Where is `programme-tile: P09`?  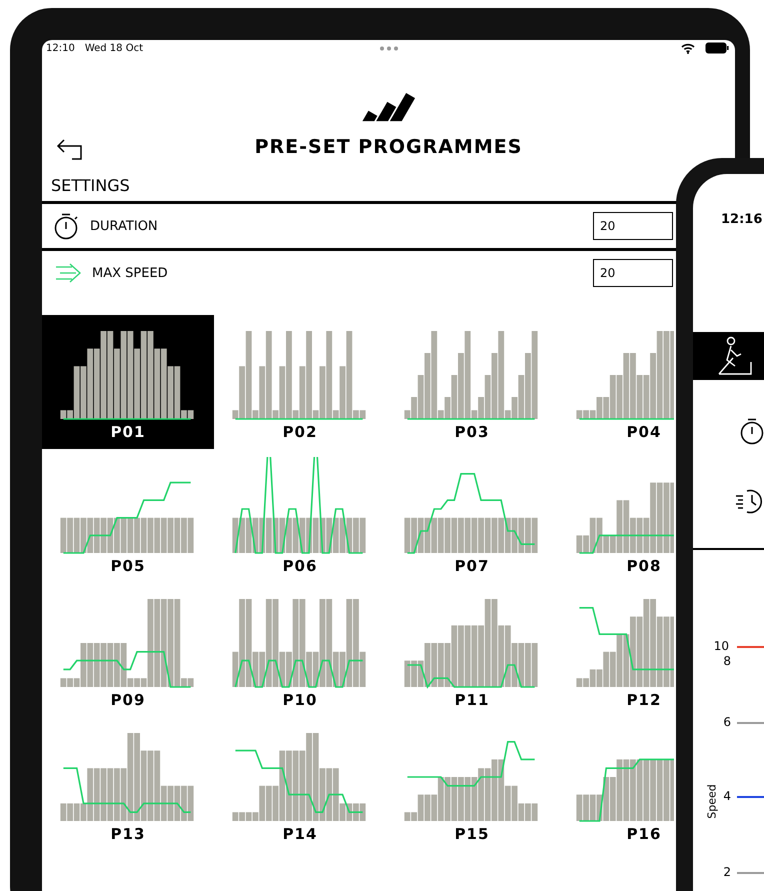 programme-tile: P09 is located at coordinates (128, 650).